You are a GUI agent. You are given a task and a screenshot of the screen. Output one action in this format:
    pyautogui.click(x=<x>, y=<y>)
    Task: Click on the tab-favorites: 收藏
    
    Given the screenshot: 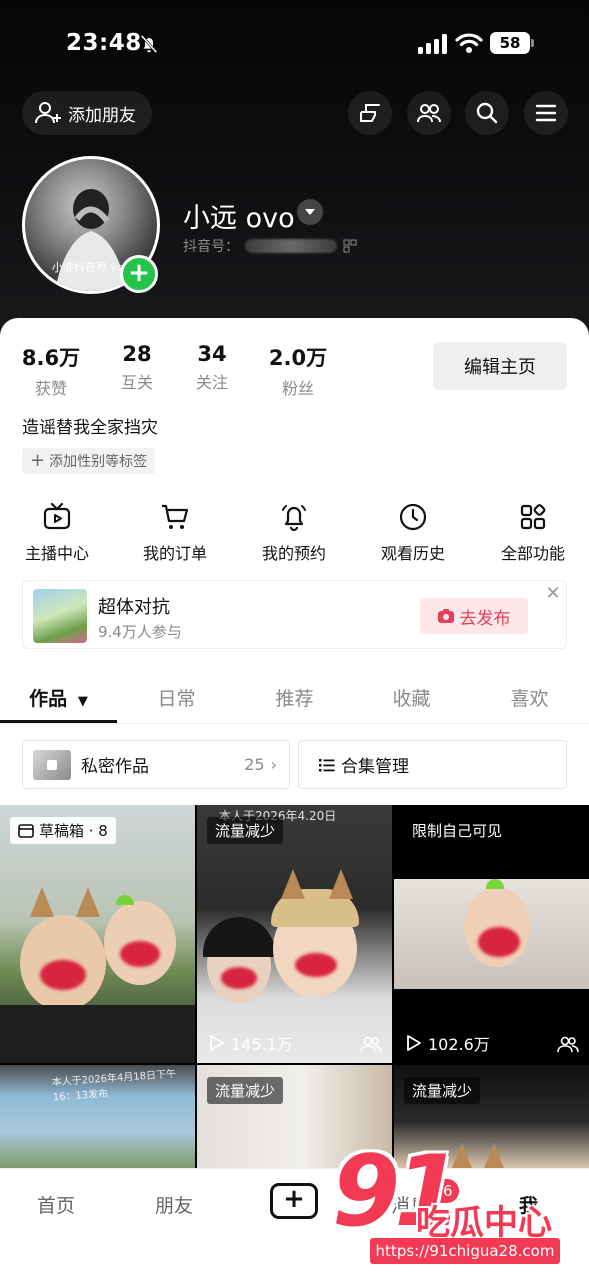 What is the action you would take?
    pyautogui.click(x=411, y=697)
    